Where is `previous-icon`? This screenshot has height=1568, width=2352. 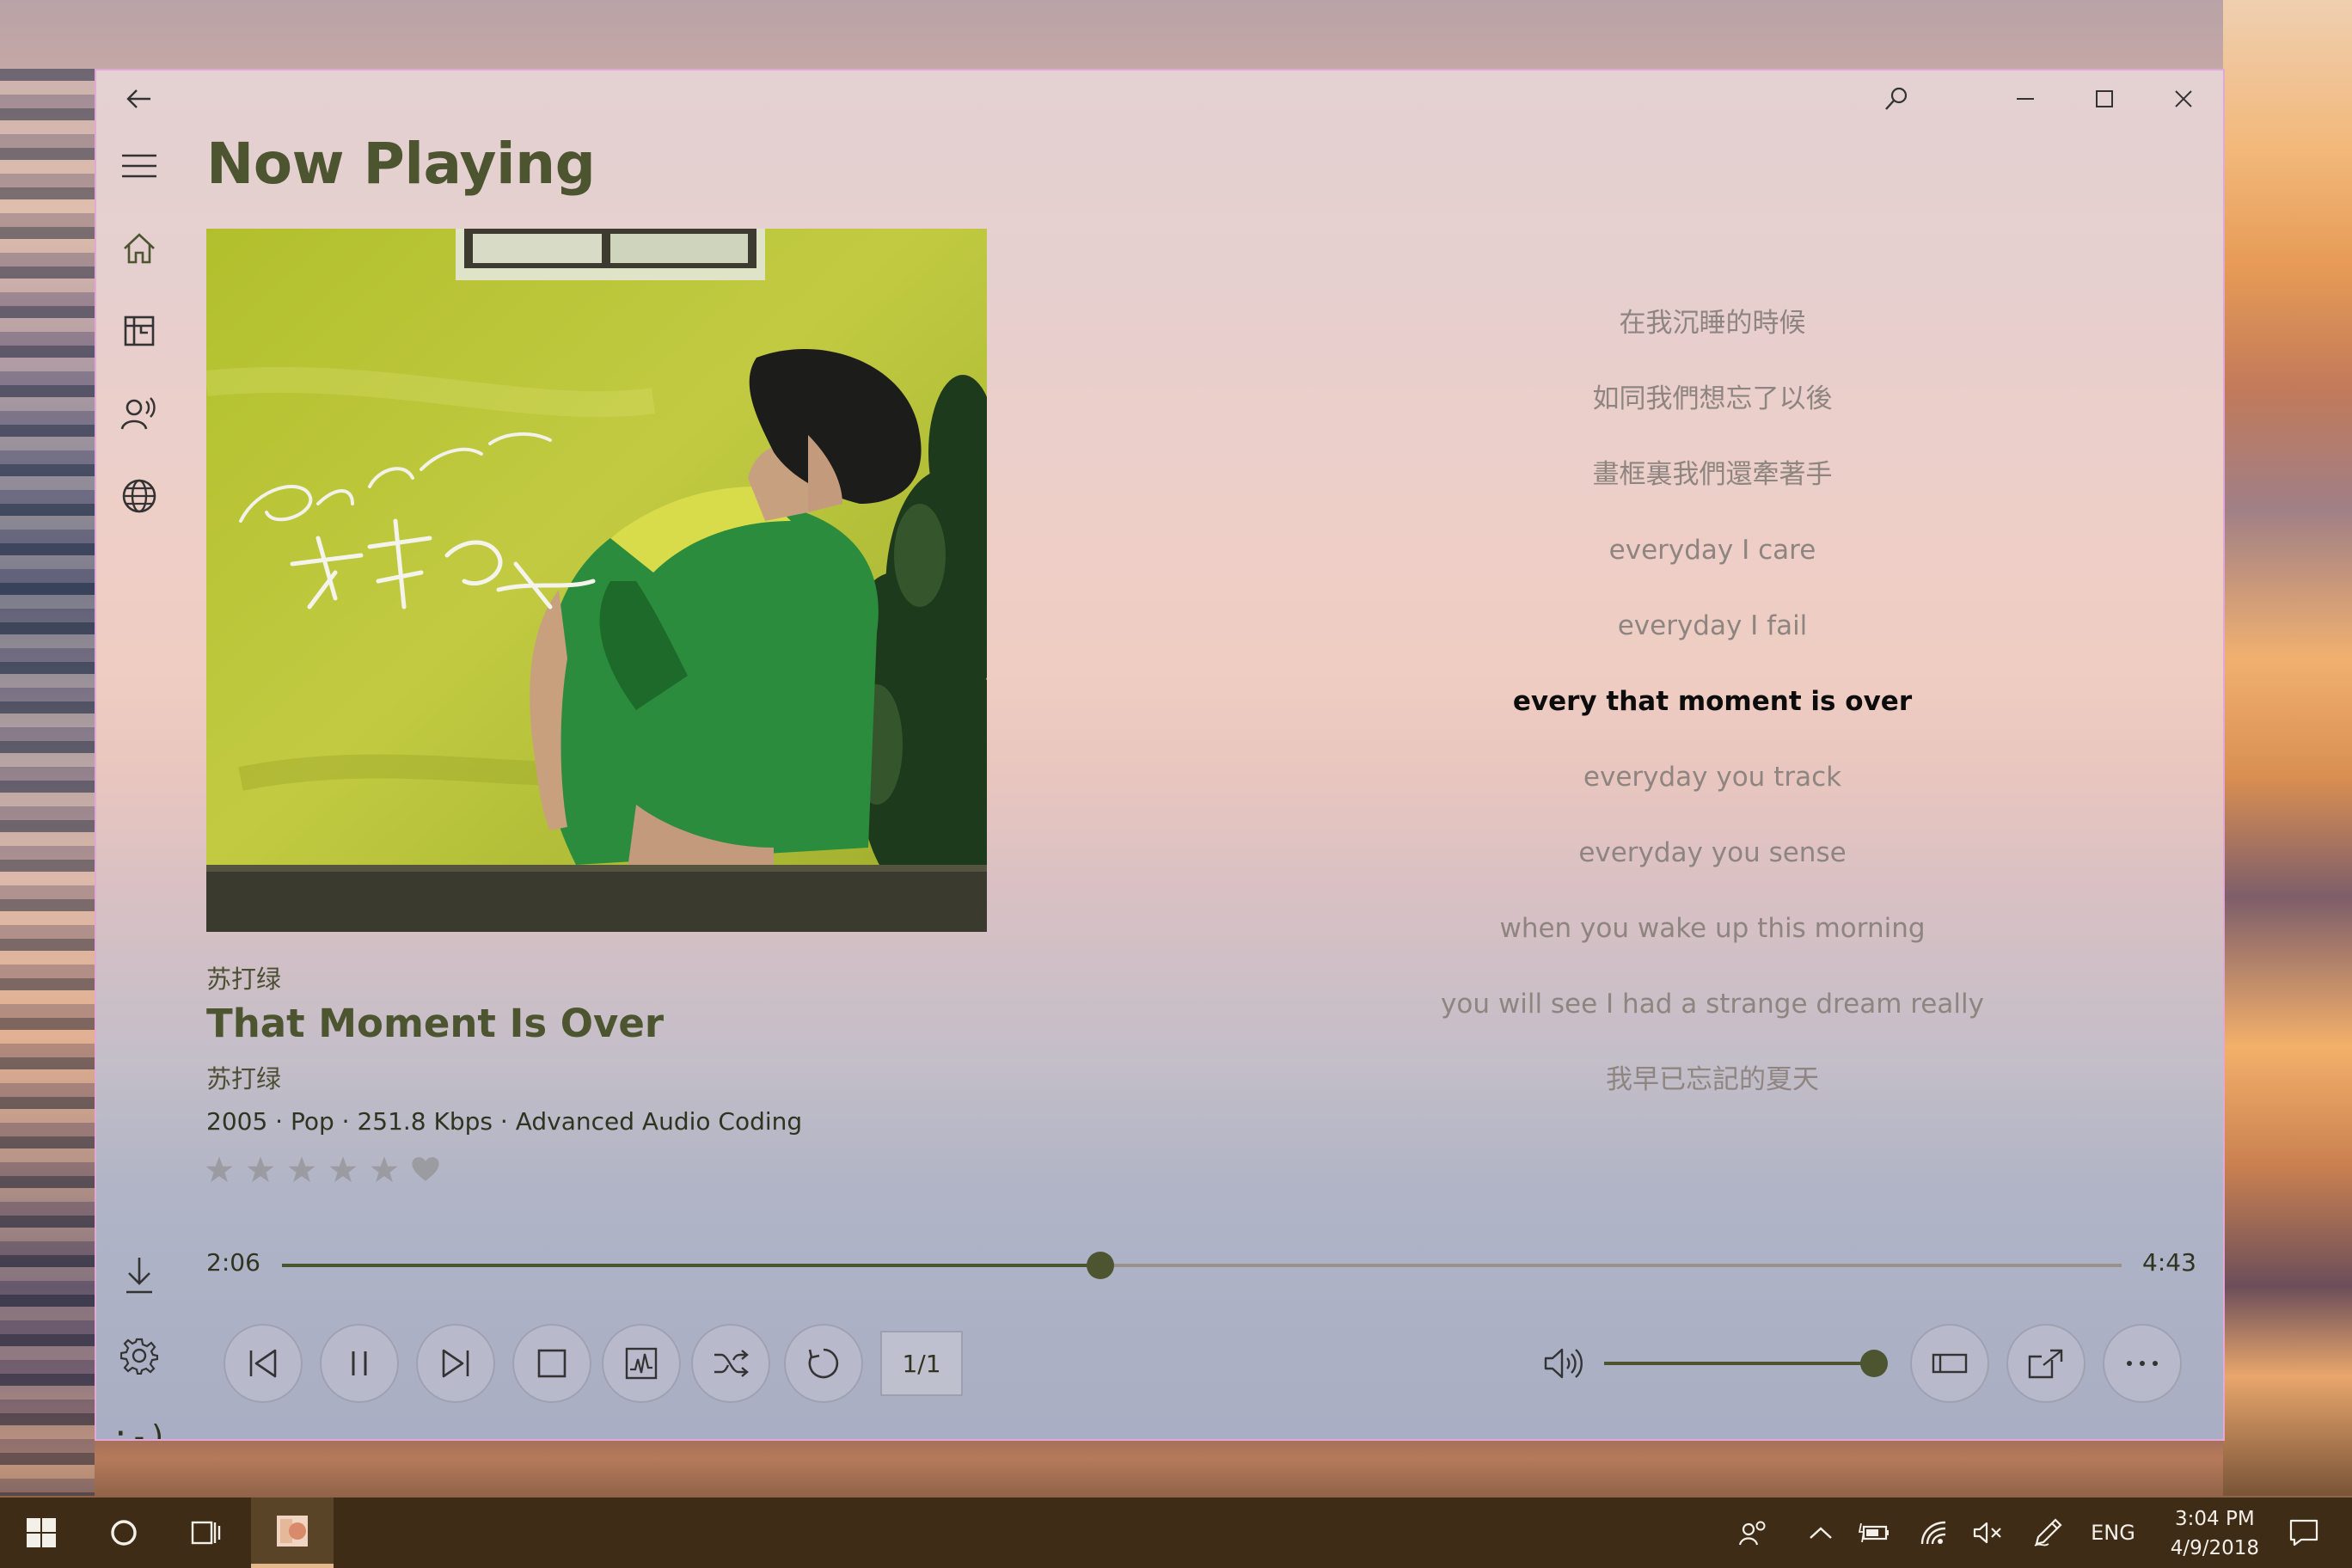 previous-icon is located at coordinates (263, 1363).